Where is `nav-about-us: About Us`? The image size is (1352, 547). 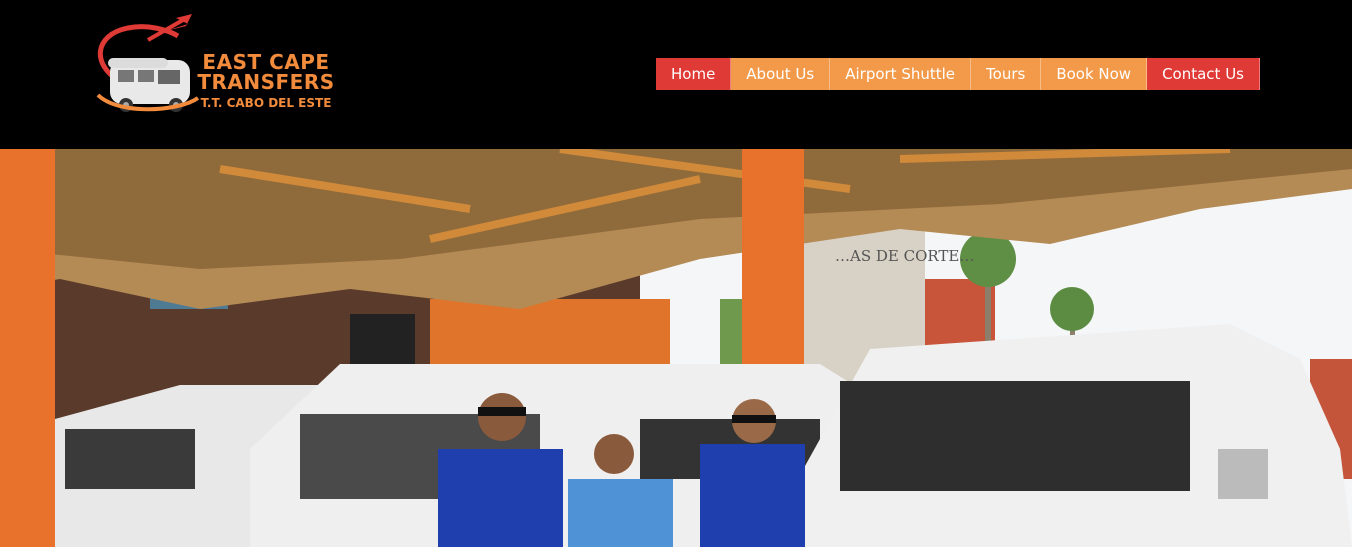
nav-about-us: About Us is located at coordinates (781, 74).